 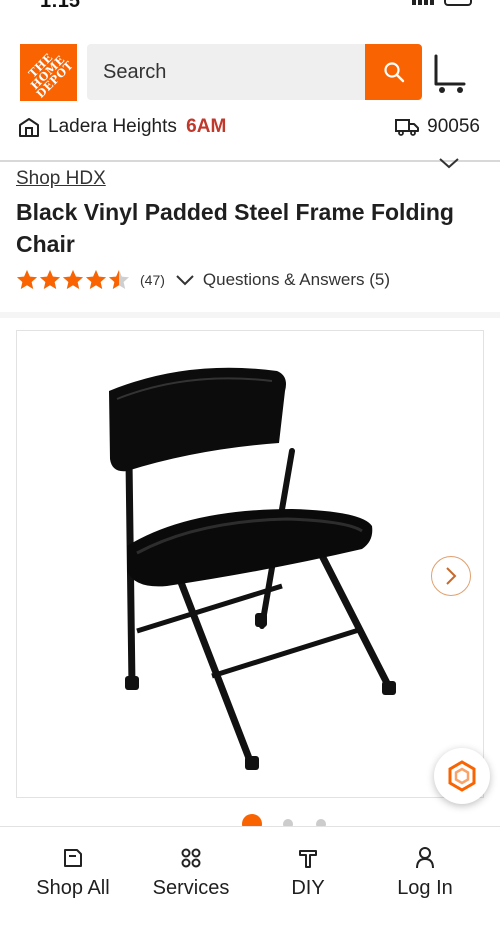 What do you see at coordinates (450, 74) in the screenshot?
I see `cart-icon` at bounding box center [450, 74].